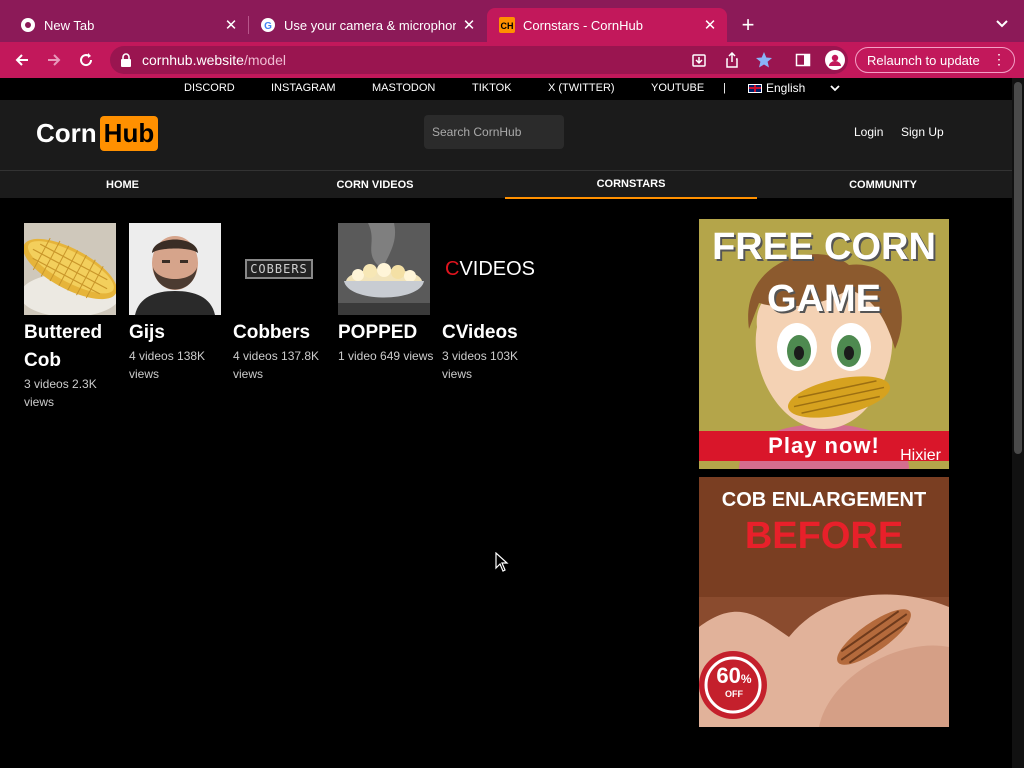 Image resolution: width=1024 pixels, height=768 pixels. I want to click on cobbers-logo-thumbnail: COBBERS, so click(279, 269).